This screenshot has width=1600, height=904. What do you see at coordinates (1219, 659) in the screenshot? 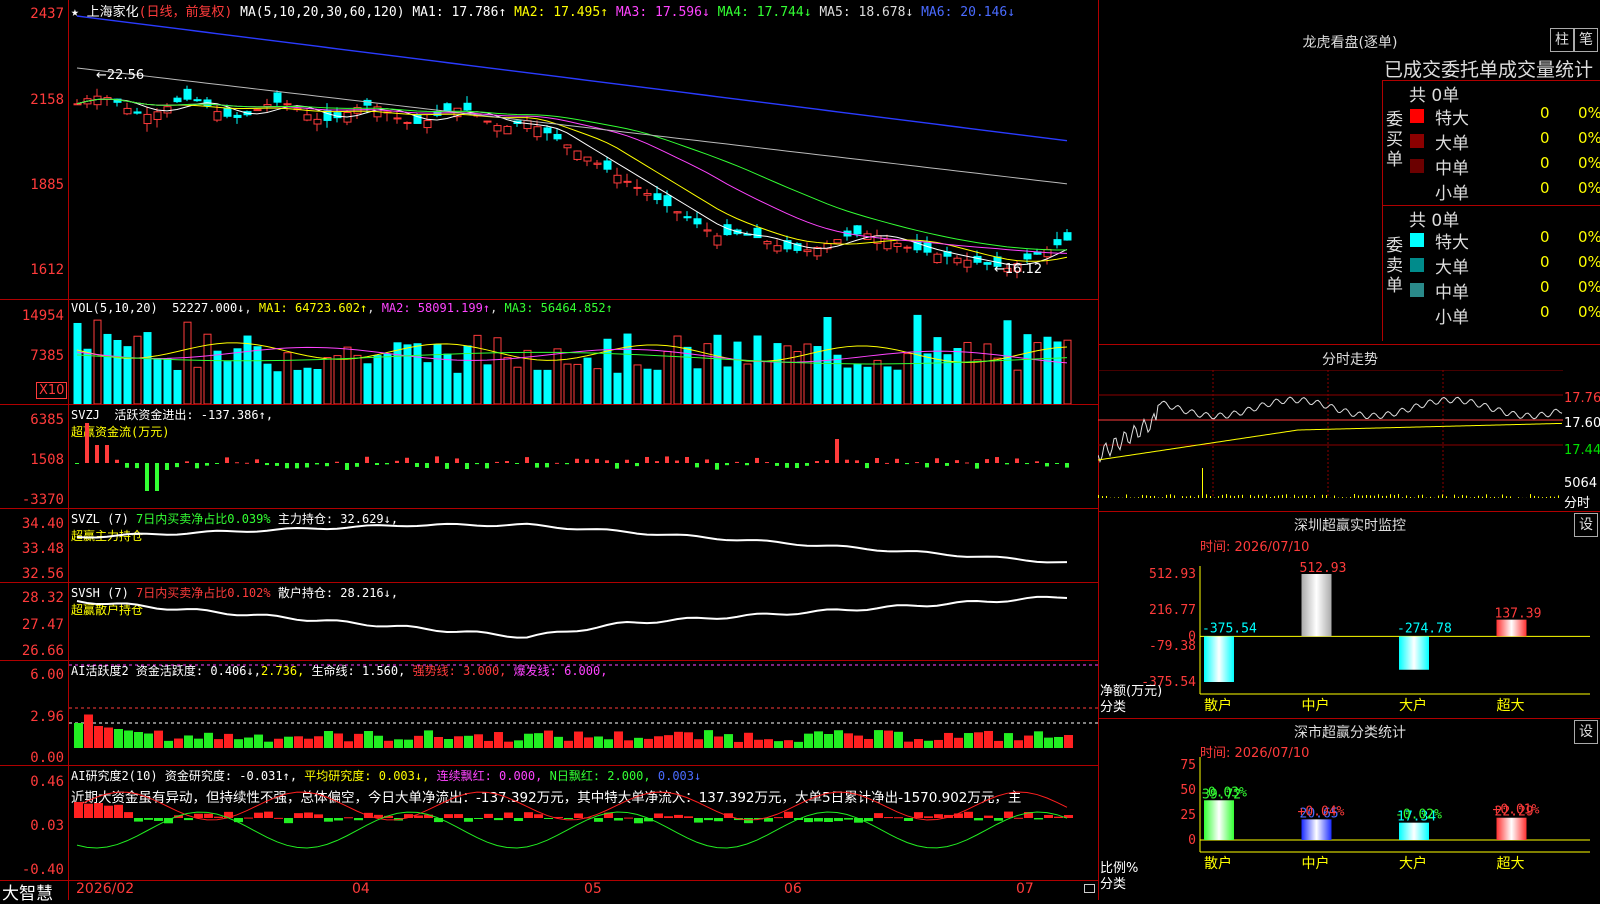
I see `chart-bar` at bounding box center [1219, 659].